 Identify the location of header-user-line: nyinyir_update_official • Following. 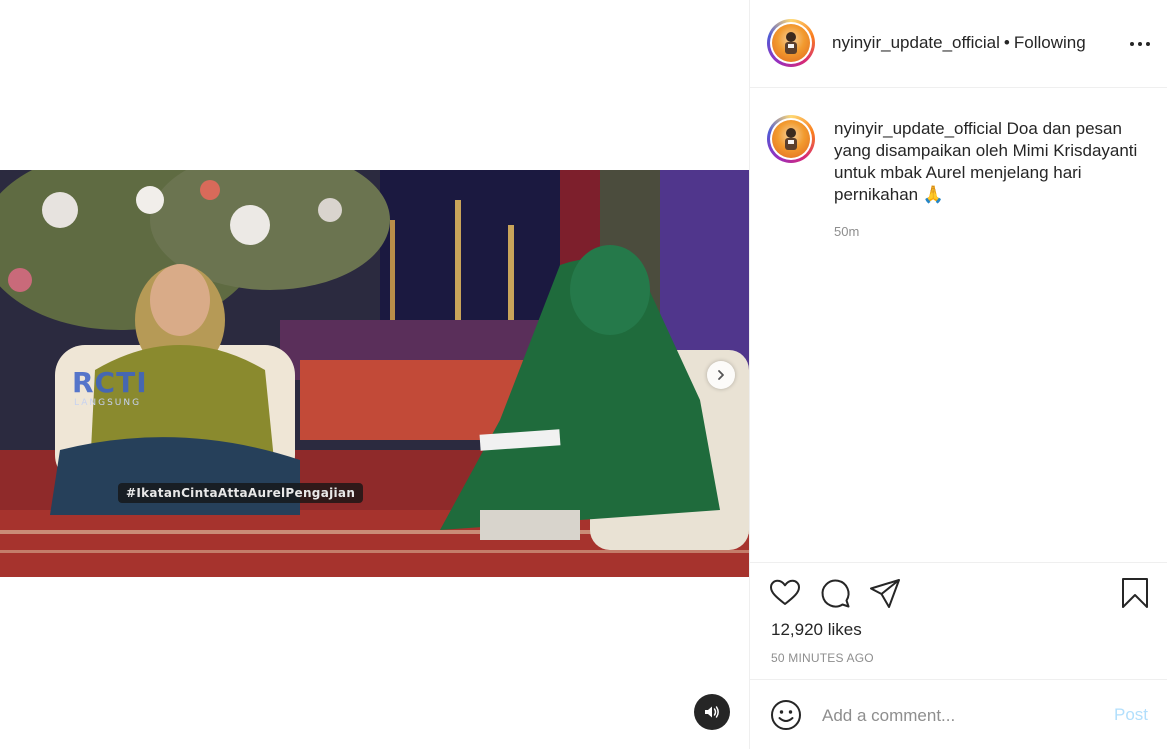
(959, 43).